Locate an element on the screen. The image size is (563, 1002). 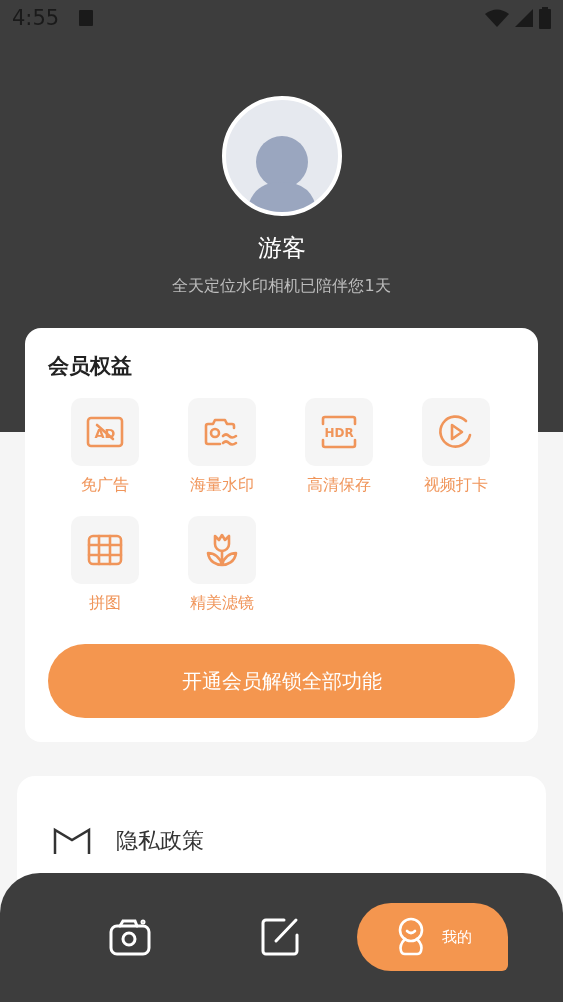
menu-label: 隐私政策 is located at coordinates (160, 841).